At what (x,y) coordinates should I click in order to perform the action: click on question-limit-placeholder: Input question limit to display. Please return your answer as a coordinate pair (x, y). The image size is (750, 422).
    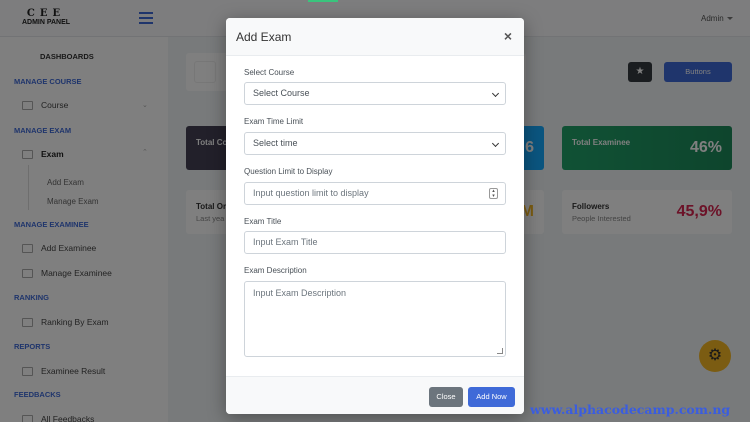
    Looking at the image, I should click on (311, 193).